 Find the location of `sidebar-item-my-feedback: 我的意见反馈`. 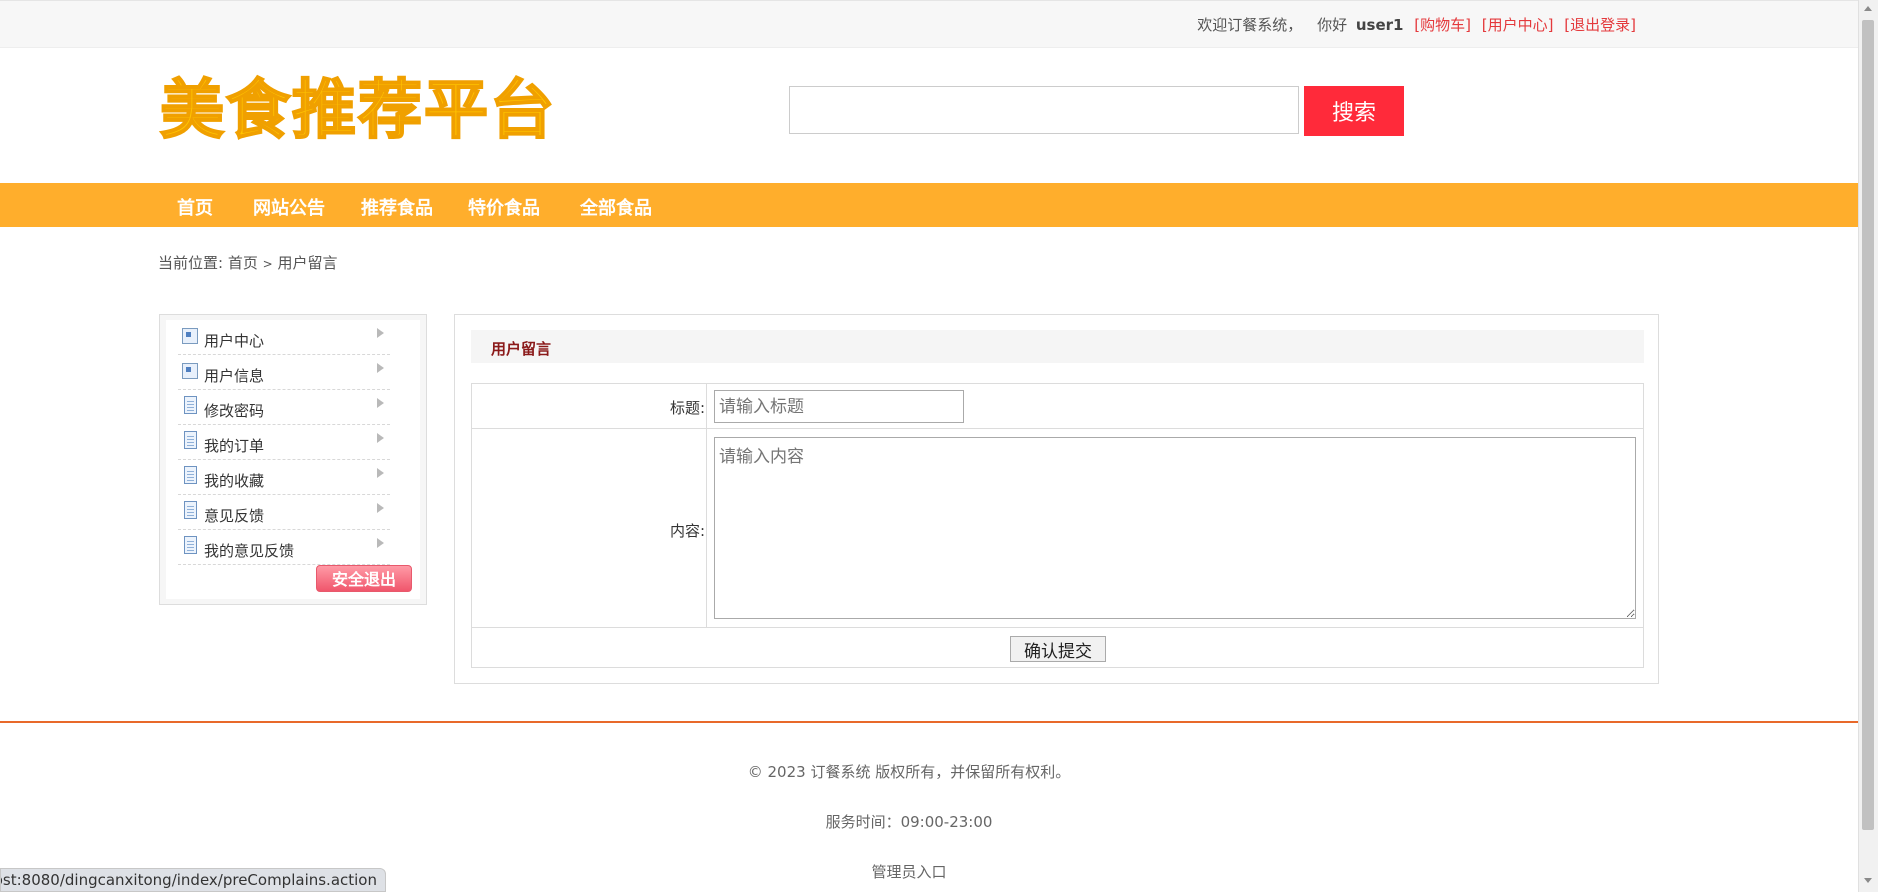

sidebar-item-my-feedback: 我的意见反馈 is located at coordinates (284, 547).